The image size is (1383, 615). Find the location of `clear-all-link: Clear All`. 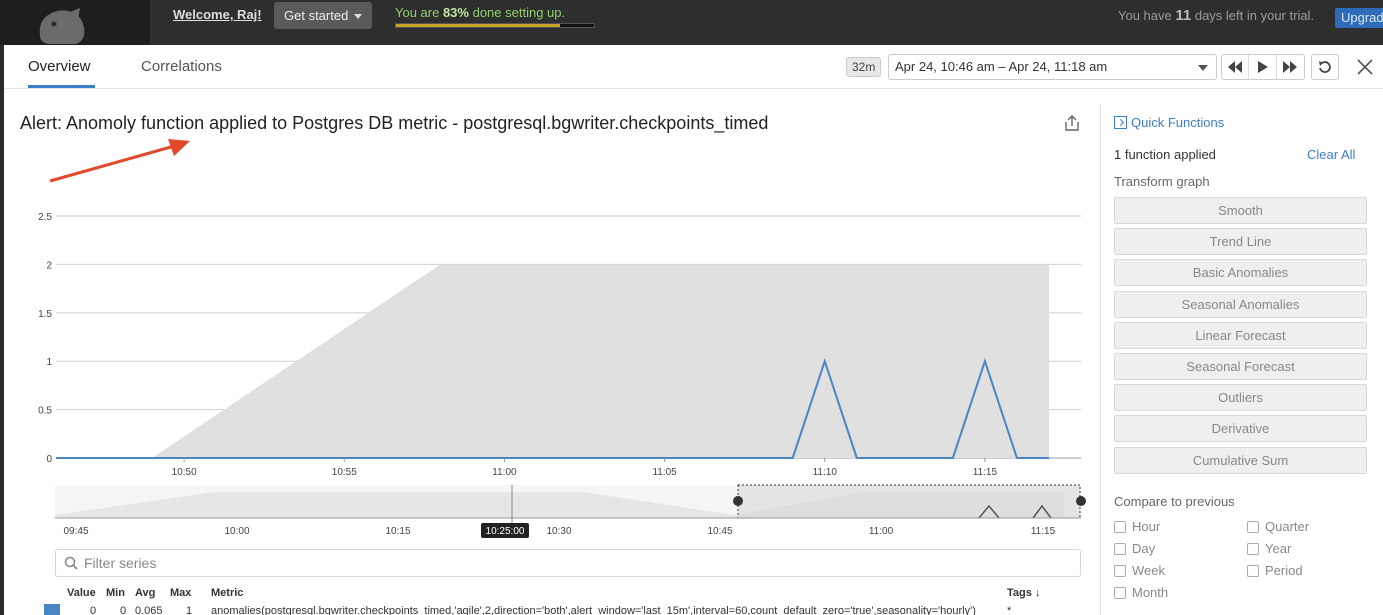

clear-all-link: Clear All is located at coordinates (1331, 154).